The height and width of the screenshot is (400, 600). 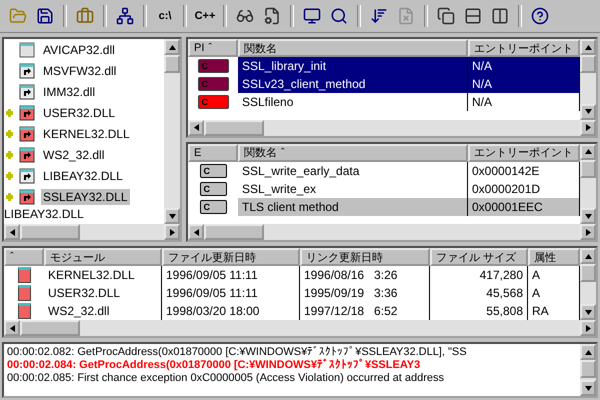 I want to click on tree-item: WS2_32.dll, so click(x=73, y=154).